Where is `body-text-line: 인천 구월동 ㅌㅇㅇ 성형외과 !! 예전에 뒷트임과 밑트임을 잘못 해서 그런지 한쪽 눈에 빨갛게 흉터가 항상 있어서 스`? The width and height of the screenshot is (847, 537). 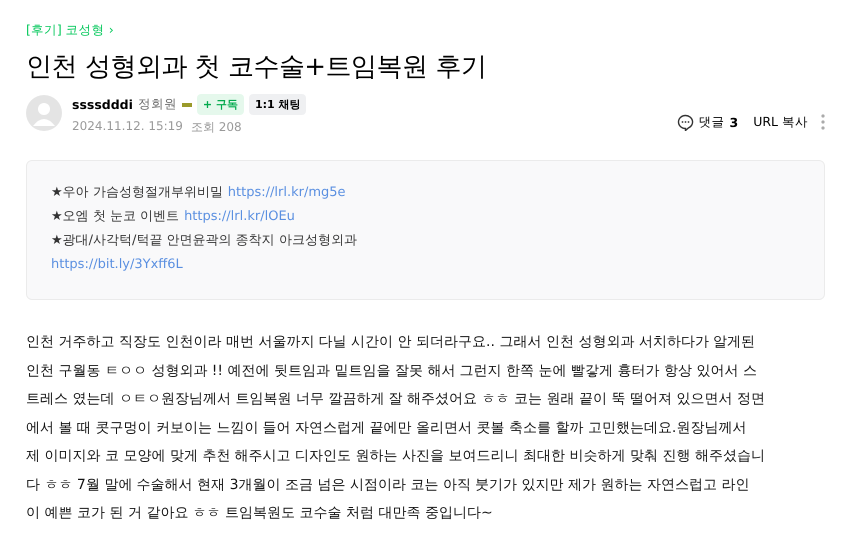 body-text-line: 인천 구월동 ㅌㅇㅇ 성형외과 !! 예전에 뒷트임과 밑트임을 잘못 해서 그런지 한쪽 눈에 빨갛게 흉터가 항상 있어서 스 is located at coordinates (392, 371).